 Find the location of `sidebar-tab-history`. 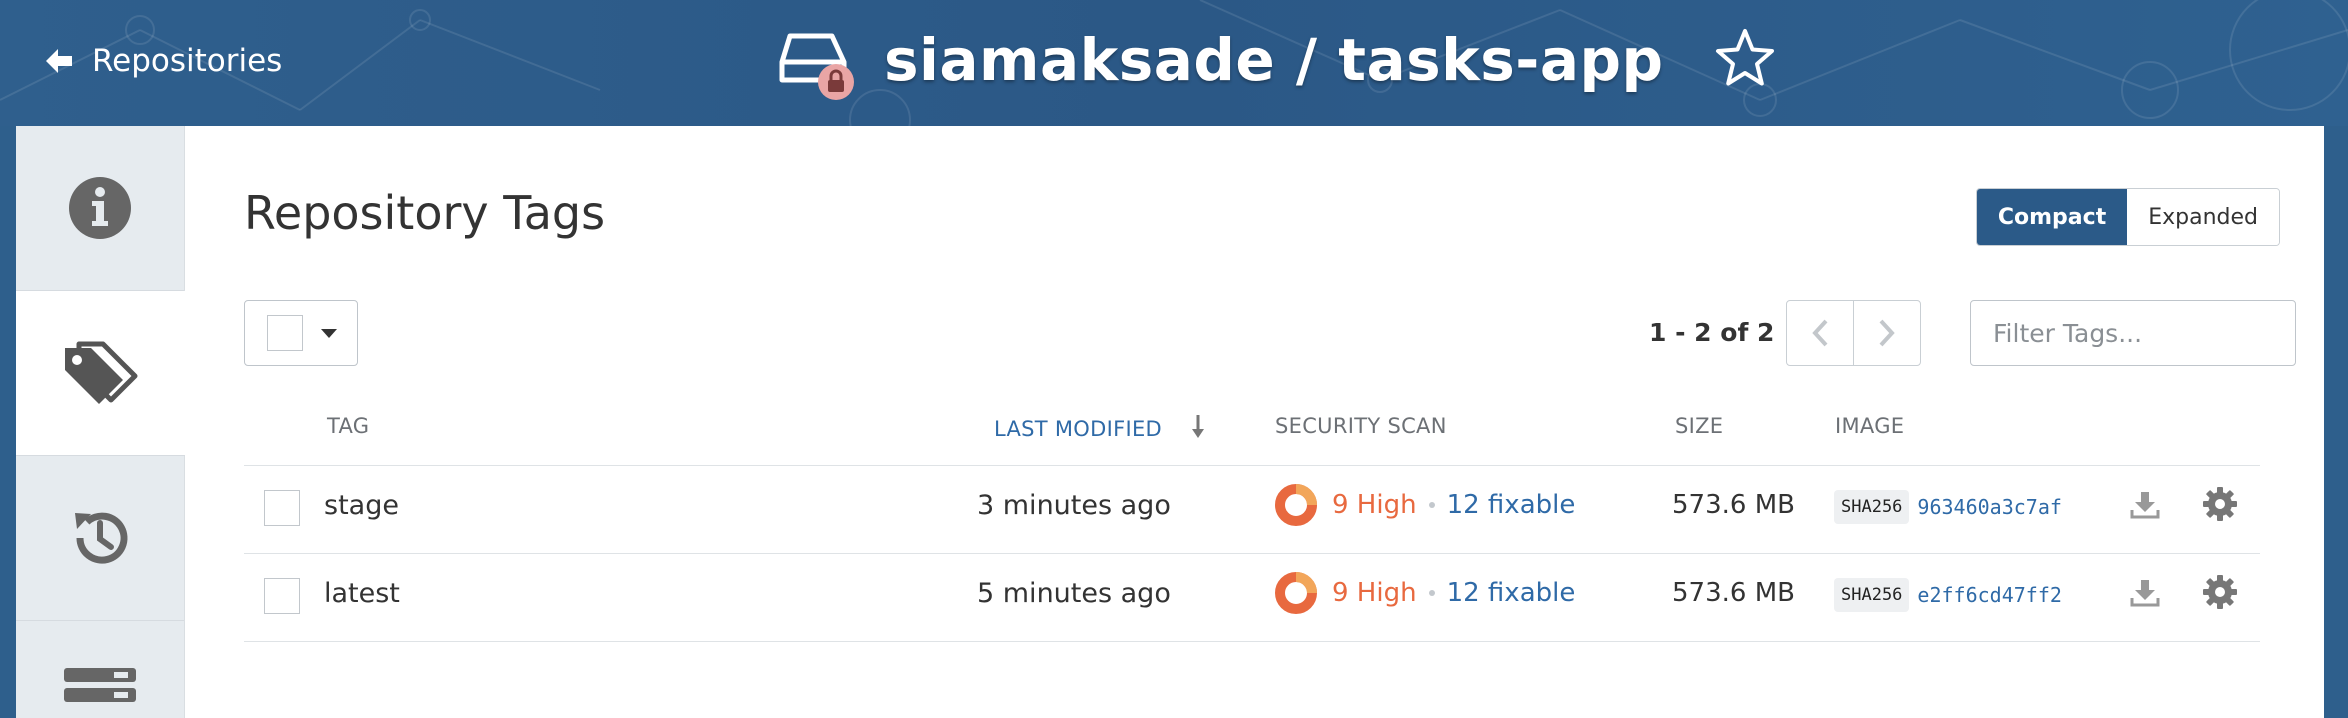

sidebar-tab-history is located at coordinates (100, 538).